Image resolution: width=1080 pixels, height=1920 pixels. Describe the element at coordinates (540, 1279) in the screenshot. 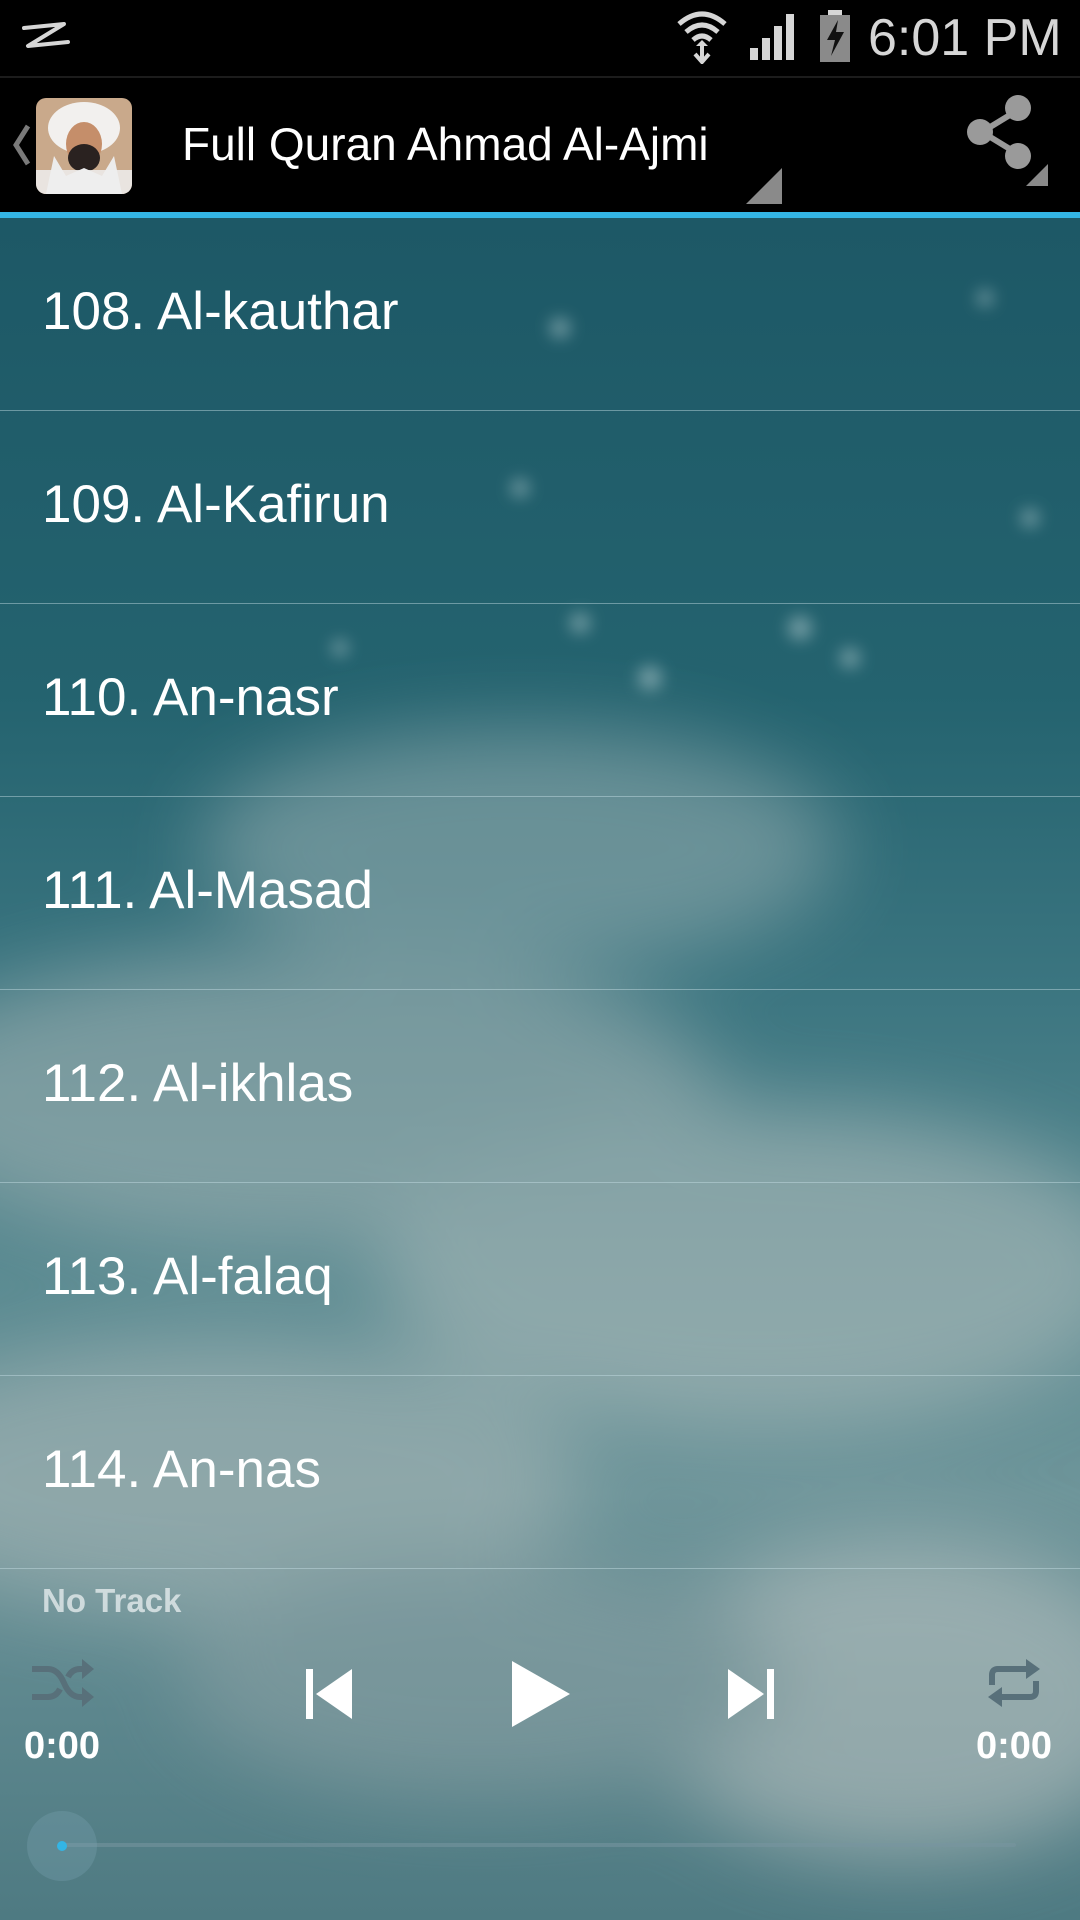

I see `list-item: 113. Al-falaq` at that location.